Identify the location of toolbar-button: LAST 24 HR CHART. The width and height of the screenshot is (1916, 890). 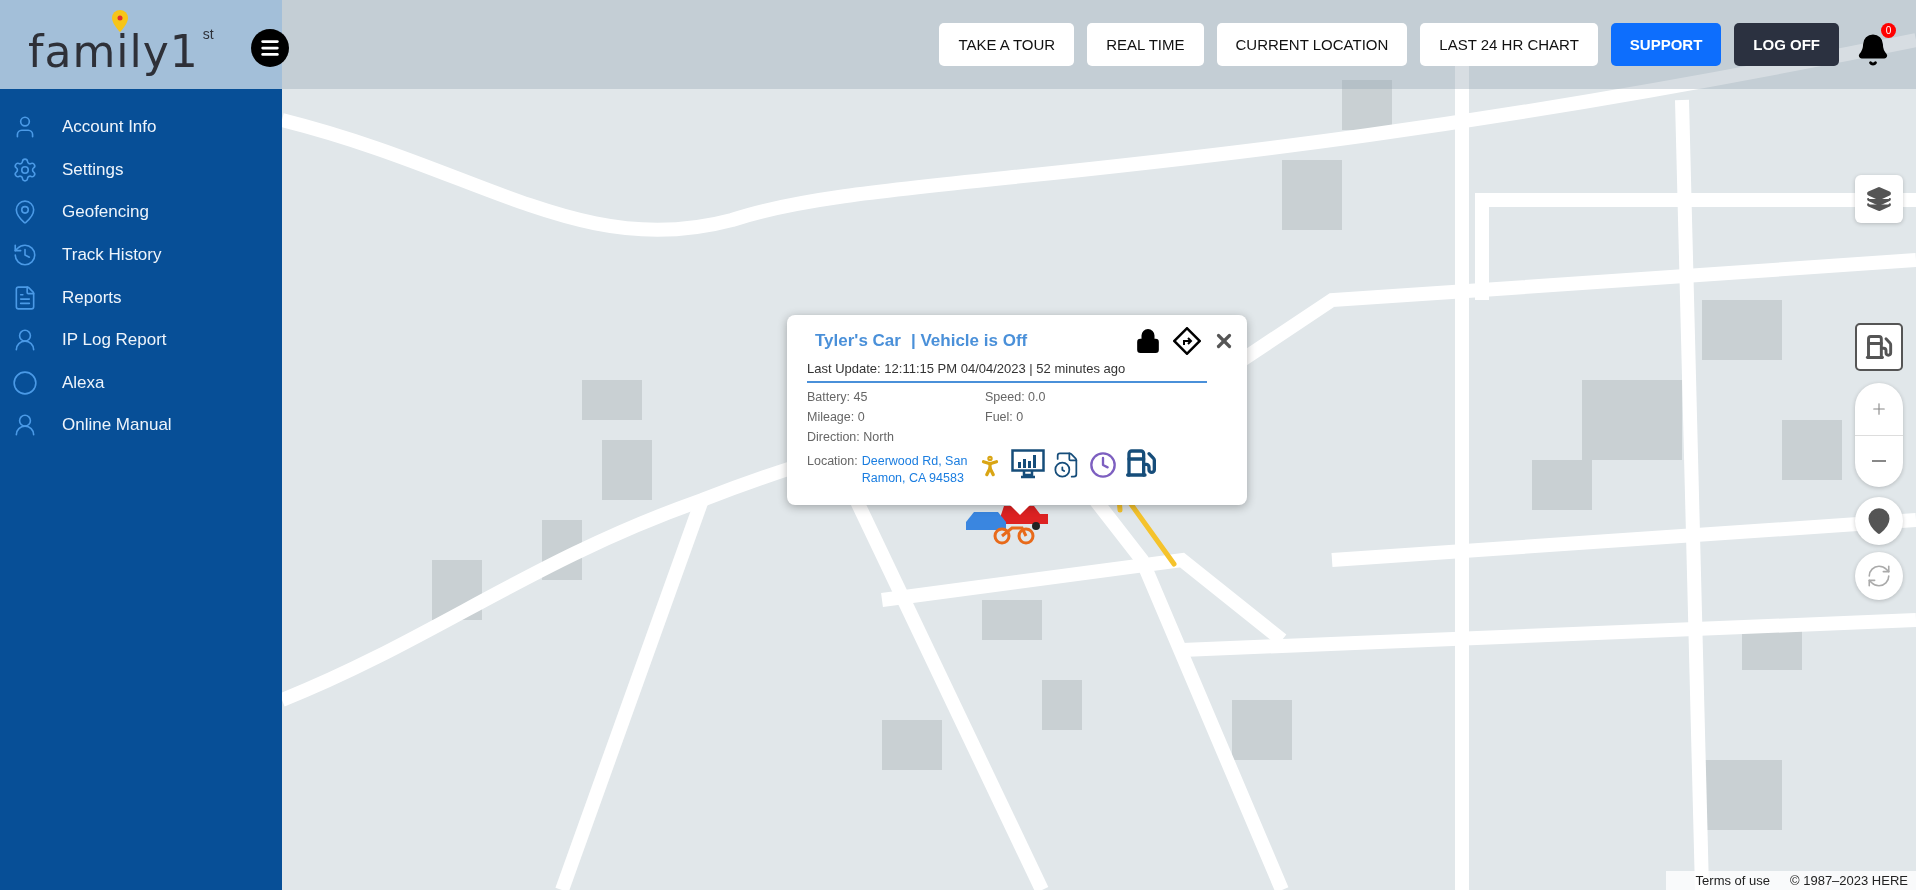
(1509, 44).